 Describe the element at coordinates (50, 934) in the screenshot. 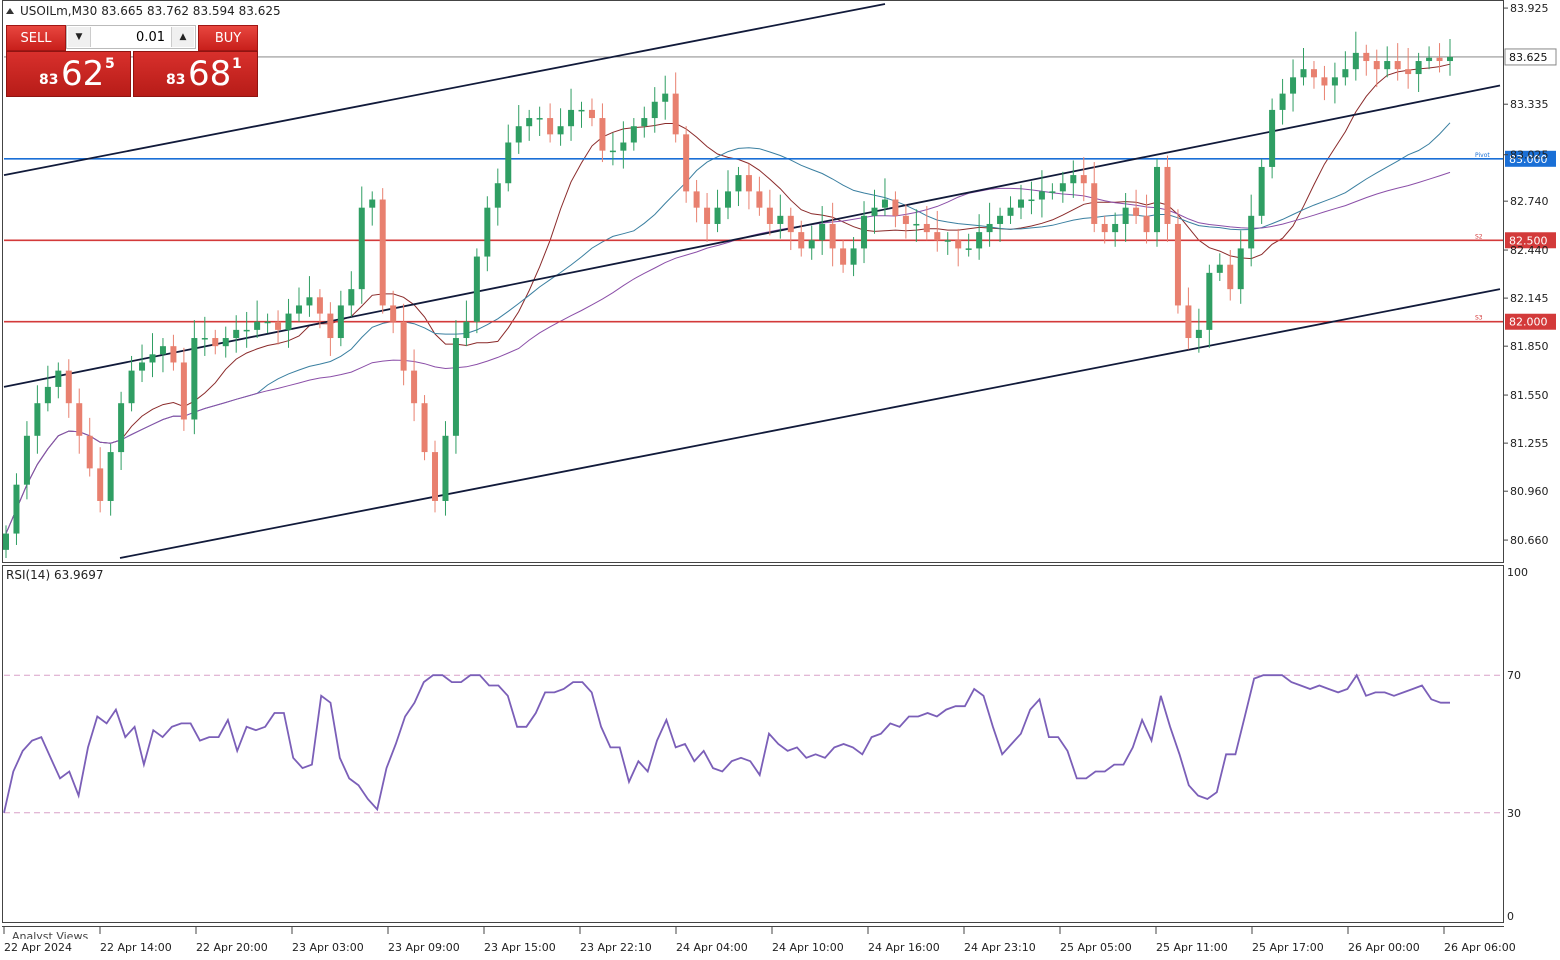

I see `analyst-views-label: Analyst Views` at that location.